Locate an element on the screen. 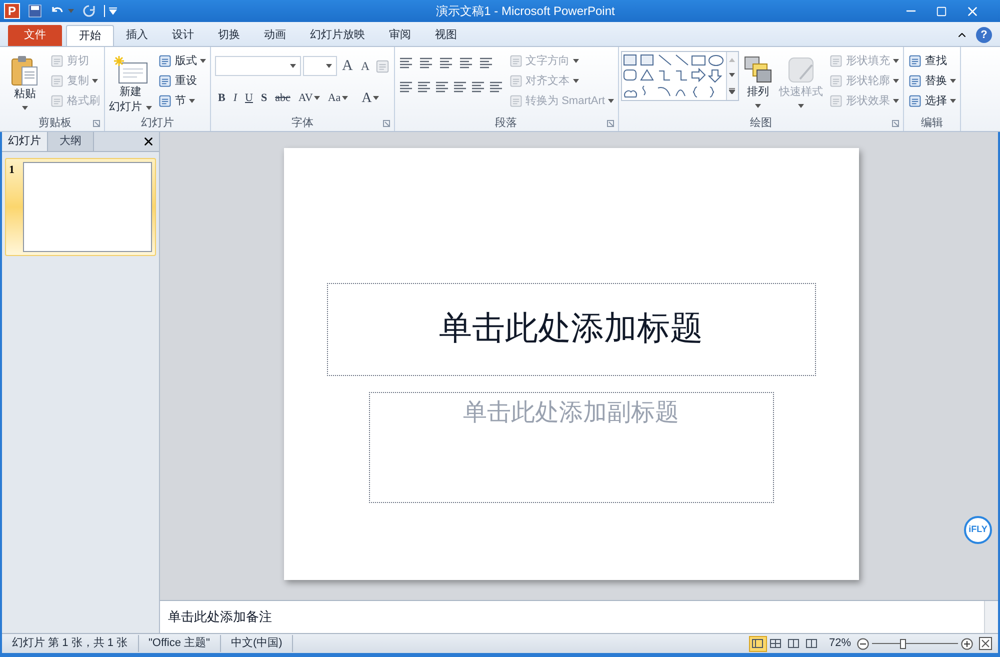  ribbon-small-button: 选择 is located at coordinates (932, 101).